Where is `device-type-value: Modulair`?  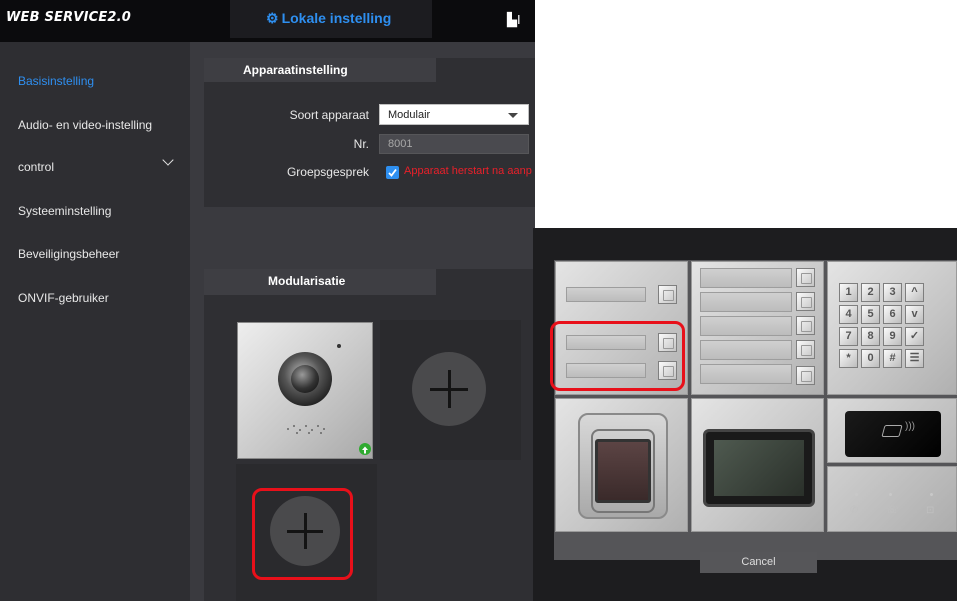
device-type-value: Modulair is located at coordinates (409, 115).